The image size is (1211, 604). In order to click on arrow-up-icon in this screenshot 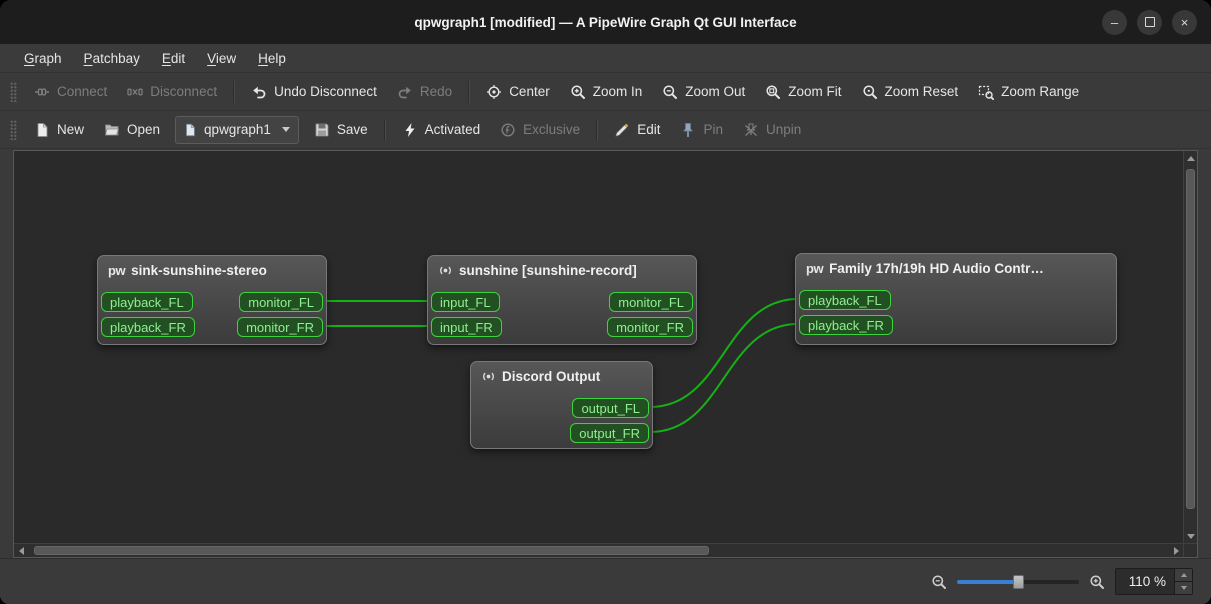, I will do `click(1190, 158)`.